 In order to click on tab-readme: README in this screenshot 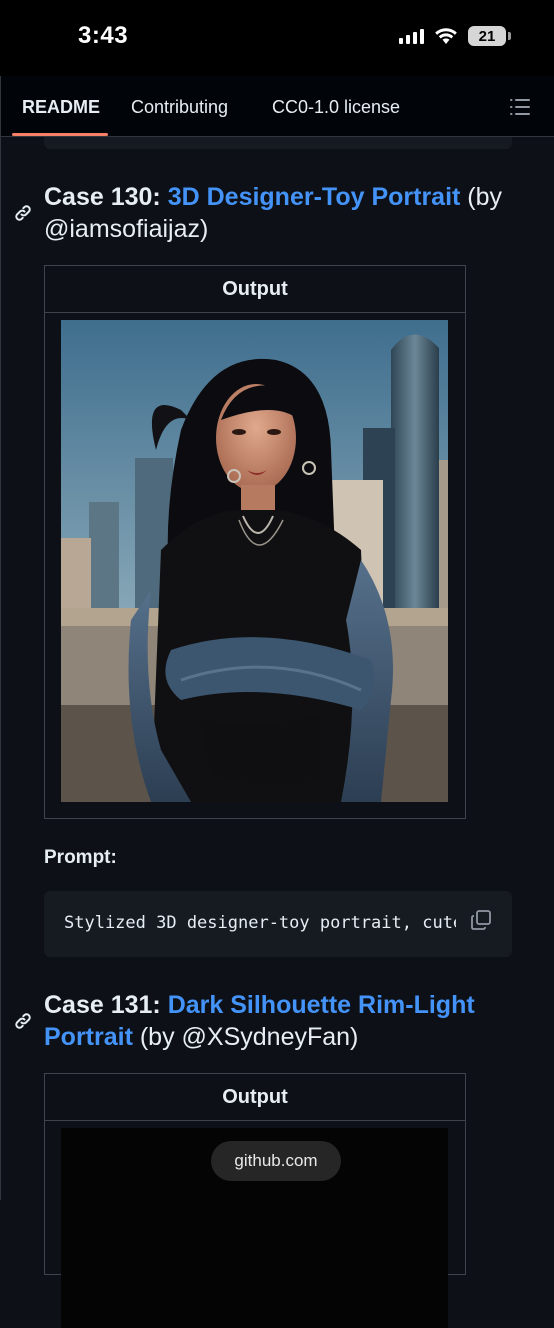, I will do `click(61, 107)`.